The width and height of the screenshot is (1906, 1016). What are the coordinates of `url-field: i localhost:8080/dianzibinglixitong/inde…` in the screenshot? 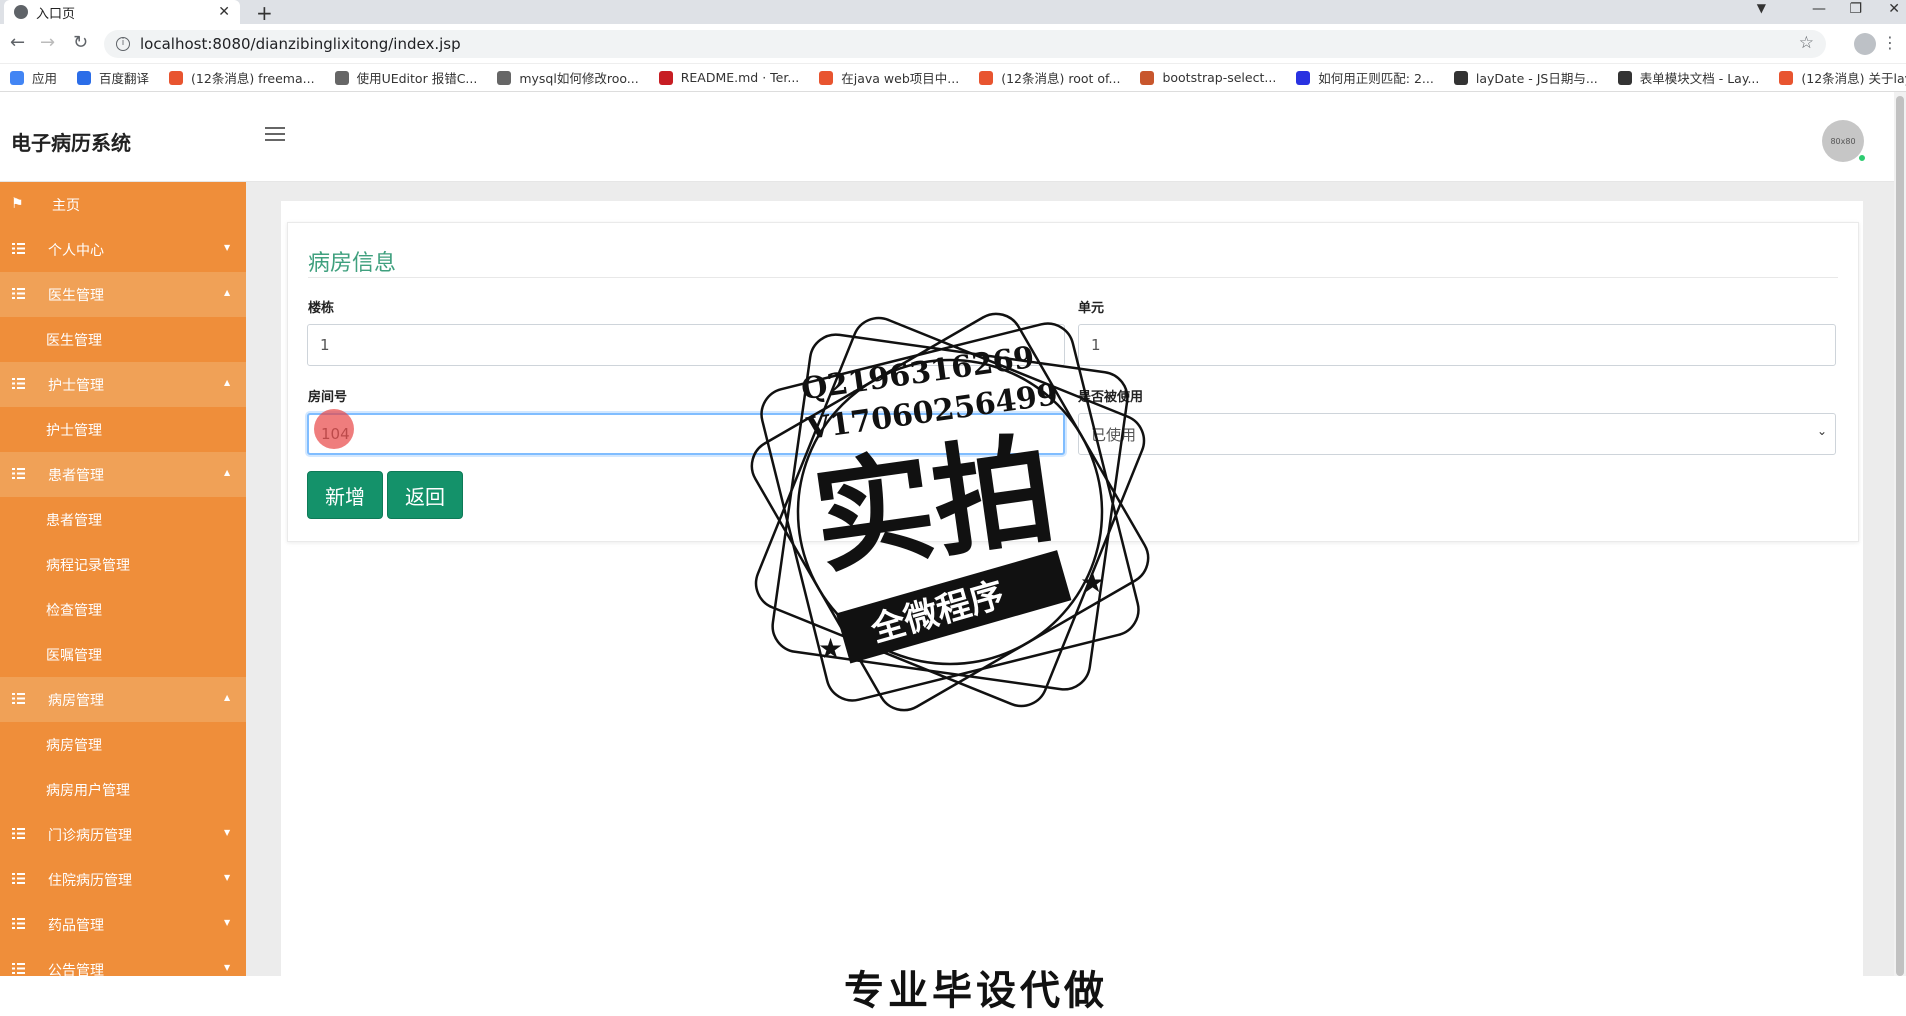 It's located at (965, 44).